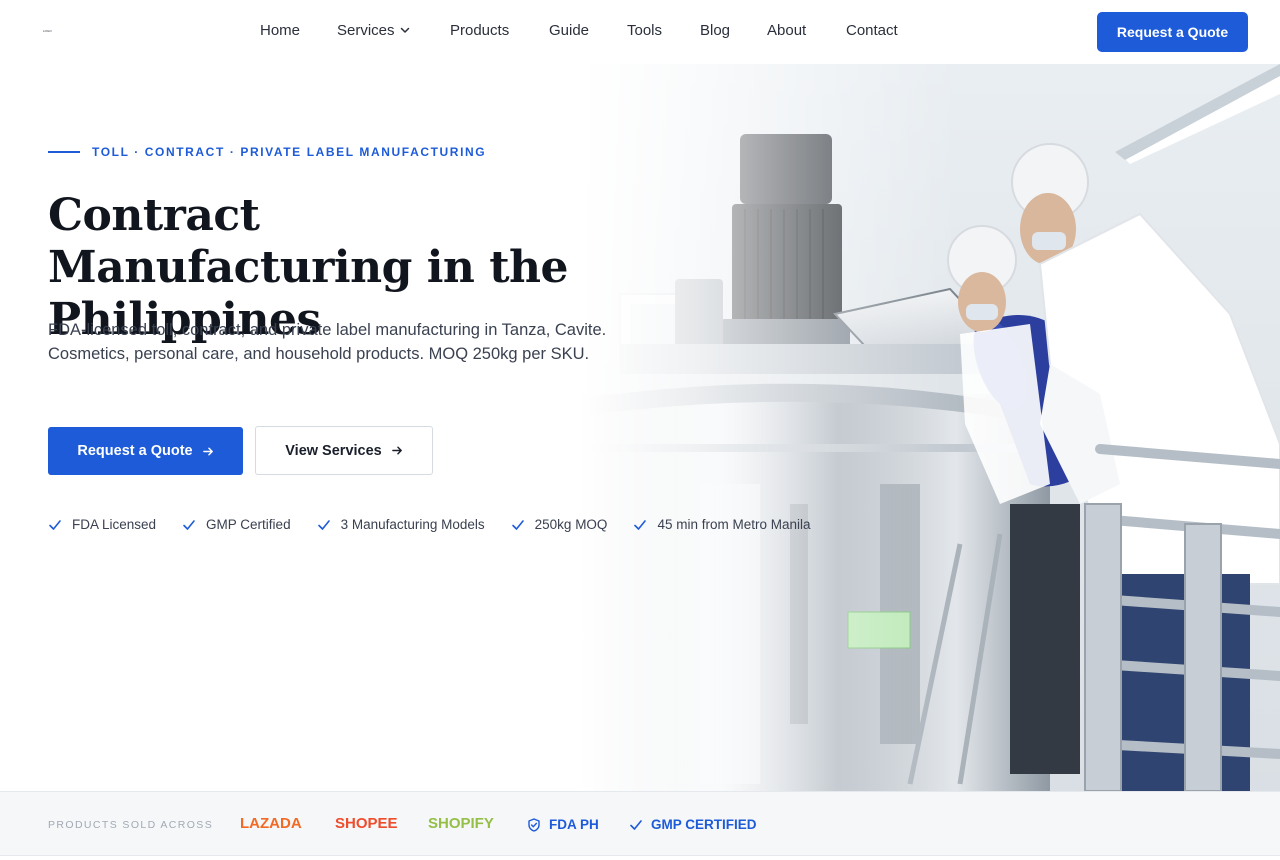 This screenshot has width=1280, height=860. What do you see at coordinates (569, 31) in the screenshot?
I see `nav-guide: Guide` at bounding box center [569, 31].